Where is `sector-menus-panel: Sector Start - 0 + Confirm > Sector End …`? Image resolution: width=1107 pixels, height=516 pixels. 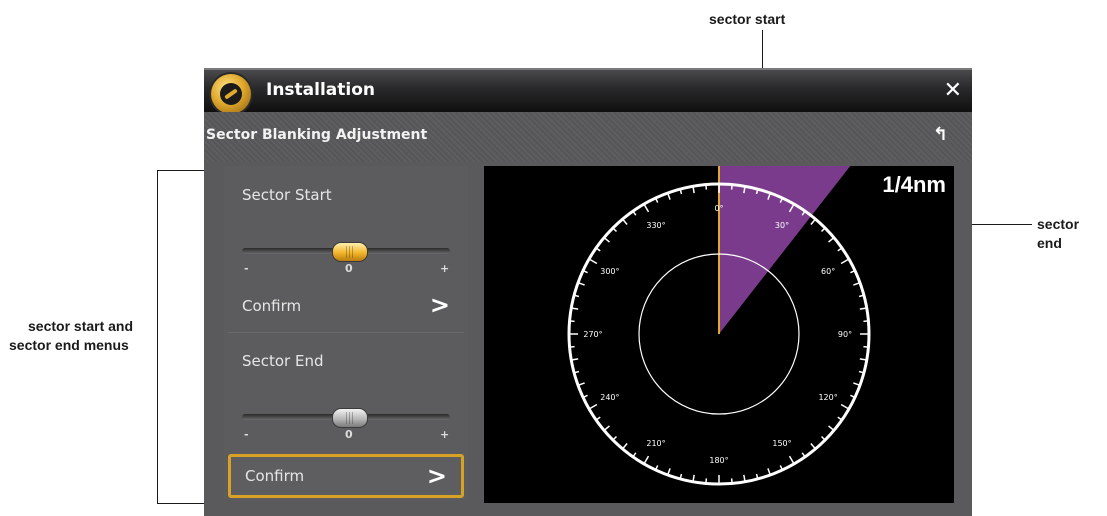
sector-menus-panel: Sector Start - 0 + Confirm > Sector End … is located at coordinates (346, 333).